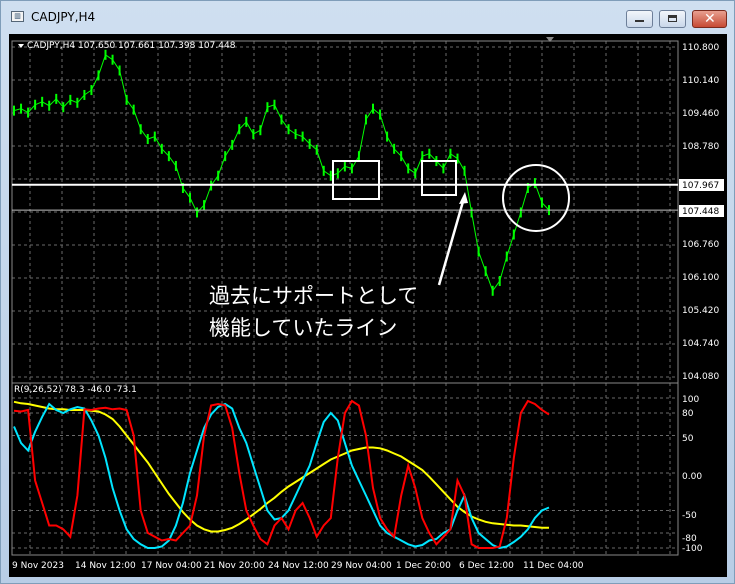  Describe the element at coordinates (700, 311) in the screenshot. I see `price-tick: 105.420` at that location.